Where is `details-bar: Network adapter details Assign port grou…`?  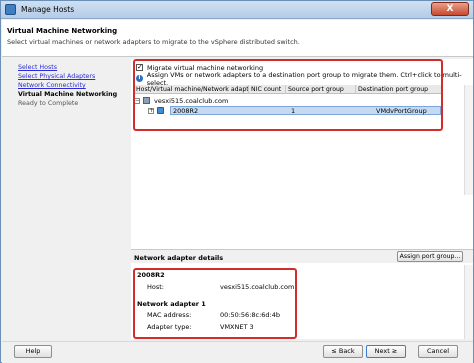 details-bar: Network adapter details Assign port grou… is located at coordinates (302, 256).